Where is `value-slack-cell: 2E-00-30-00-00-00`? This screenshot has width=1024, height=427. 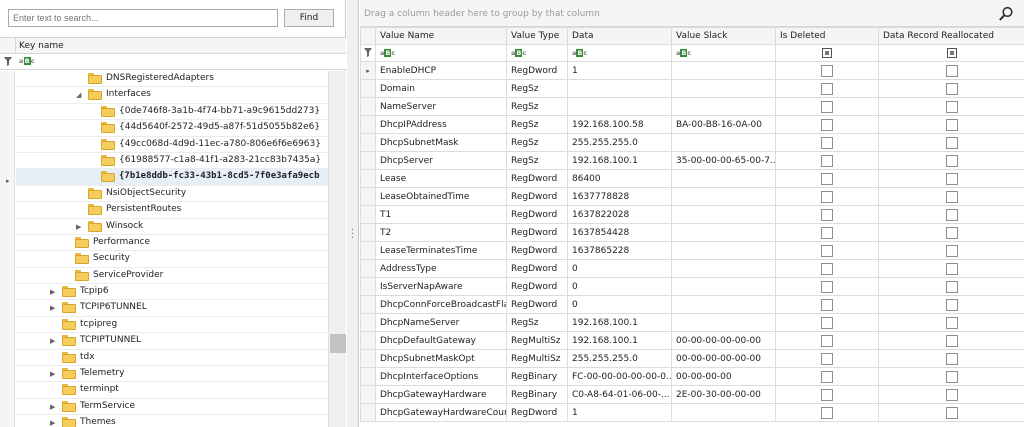 value-slack-cell: 2E-00-30-00-00-00 is located at coordinates (723, 394).